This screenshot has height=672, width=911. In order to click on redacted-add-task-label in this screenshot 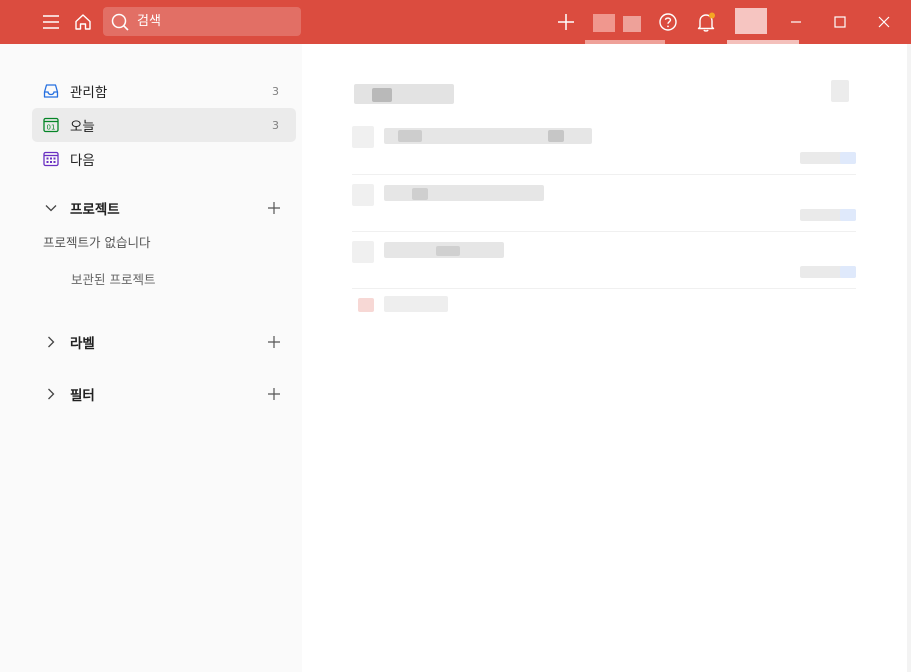, I will do `click(416, 304)`.